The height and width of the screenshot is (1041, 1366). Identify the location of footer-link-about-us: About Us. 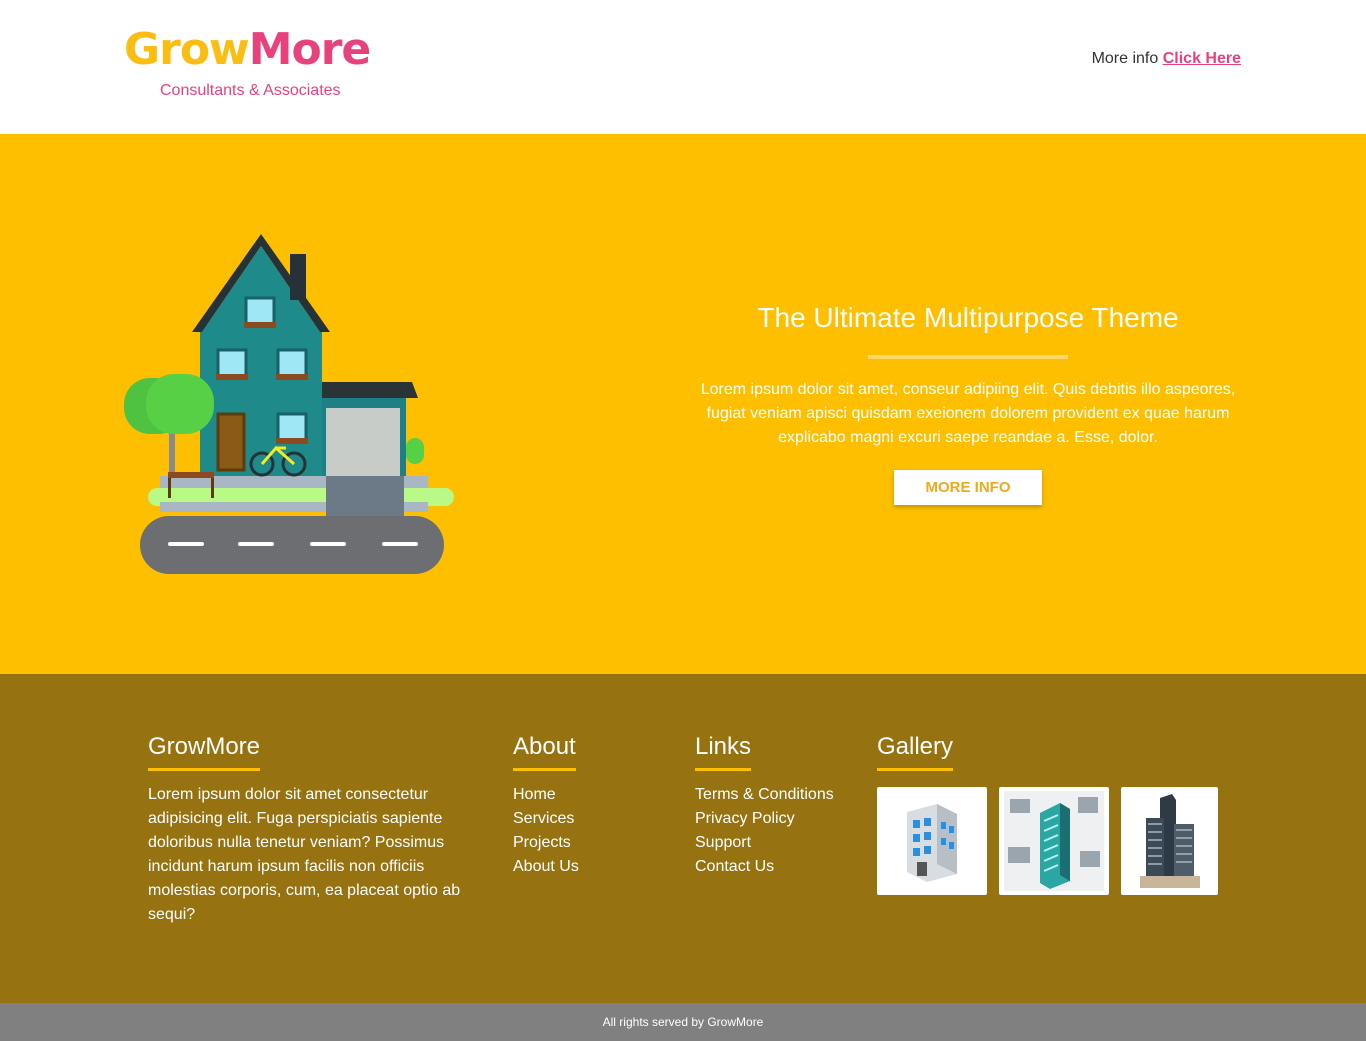
(546, 867).